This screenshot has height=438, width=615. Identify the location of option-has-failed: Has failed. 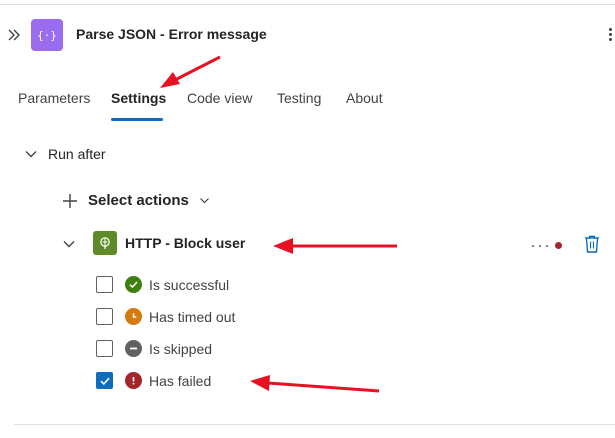
(153, 380).